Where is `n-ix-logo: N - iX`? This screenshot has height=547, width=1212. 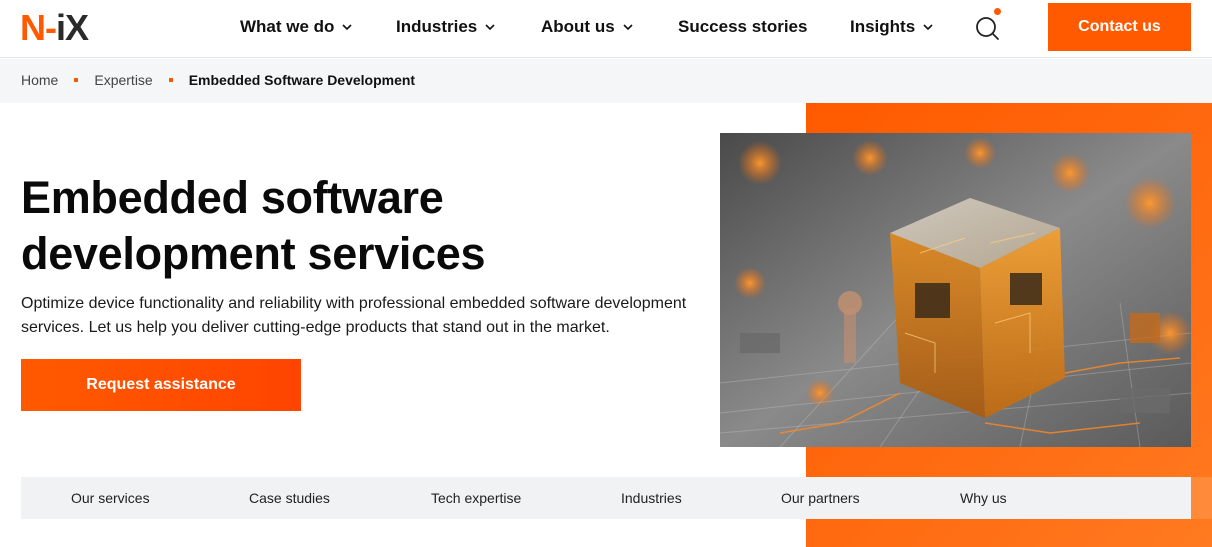 n-ix-logo: N - iX is located at coordinates (54, 27).